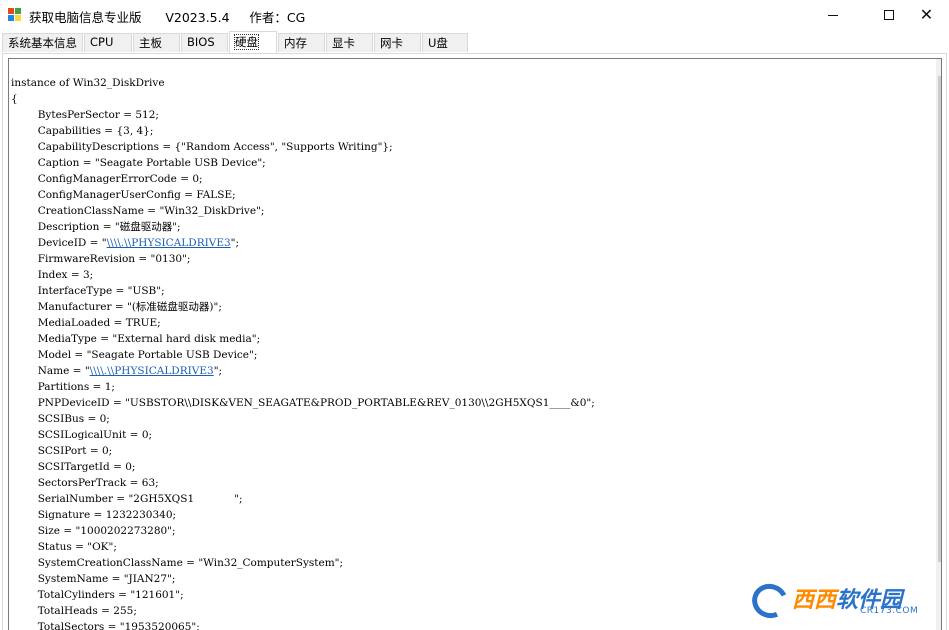 This screenshot has height=630, width=949. What do you see at coordinates (49, 531) in the screenshot?
I see `property-key: Size` at bounding box center [49, 531].